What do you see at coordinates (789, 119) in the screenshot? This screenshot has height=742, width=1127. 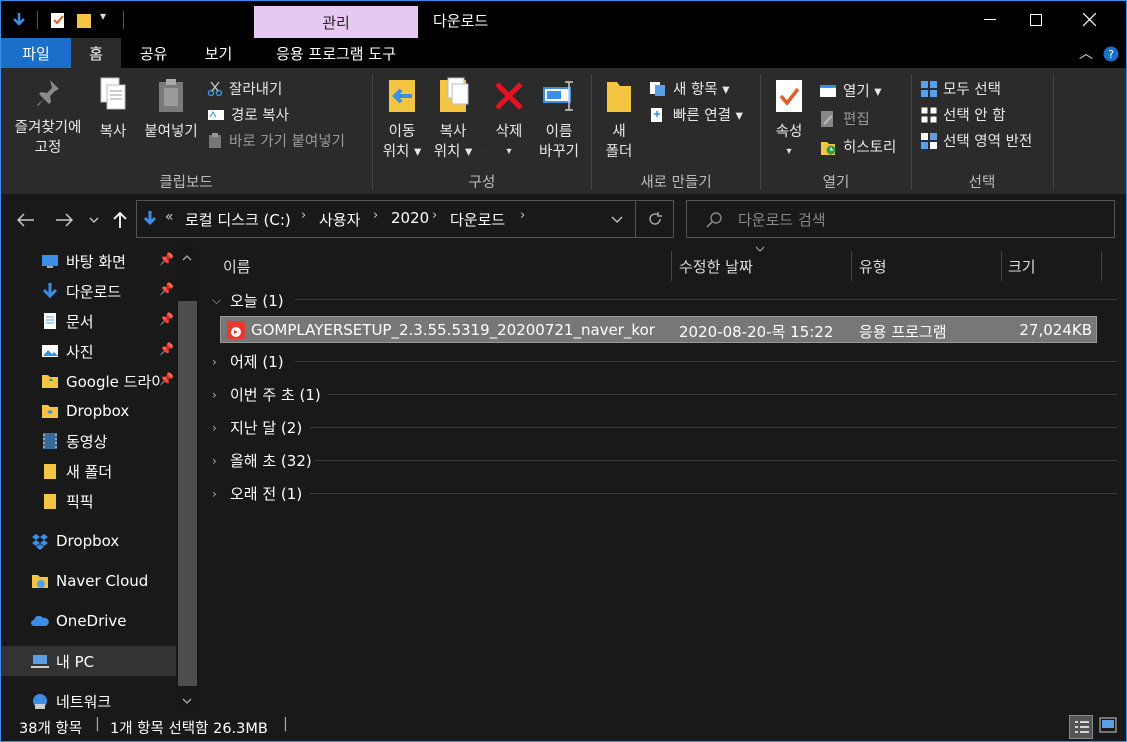 I see `properties-button: 속성 ▾` at bounding box center [789, 119].